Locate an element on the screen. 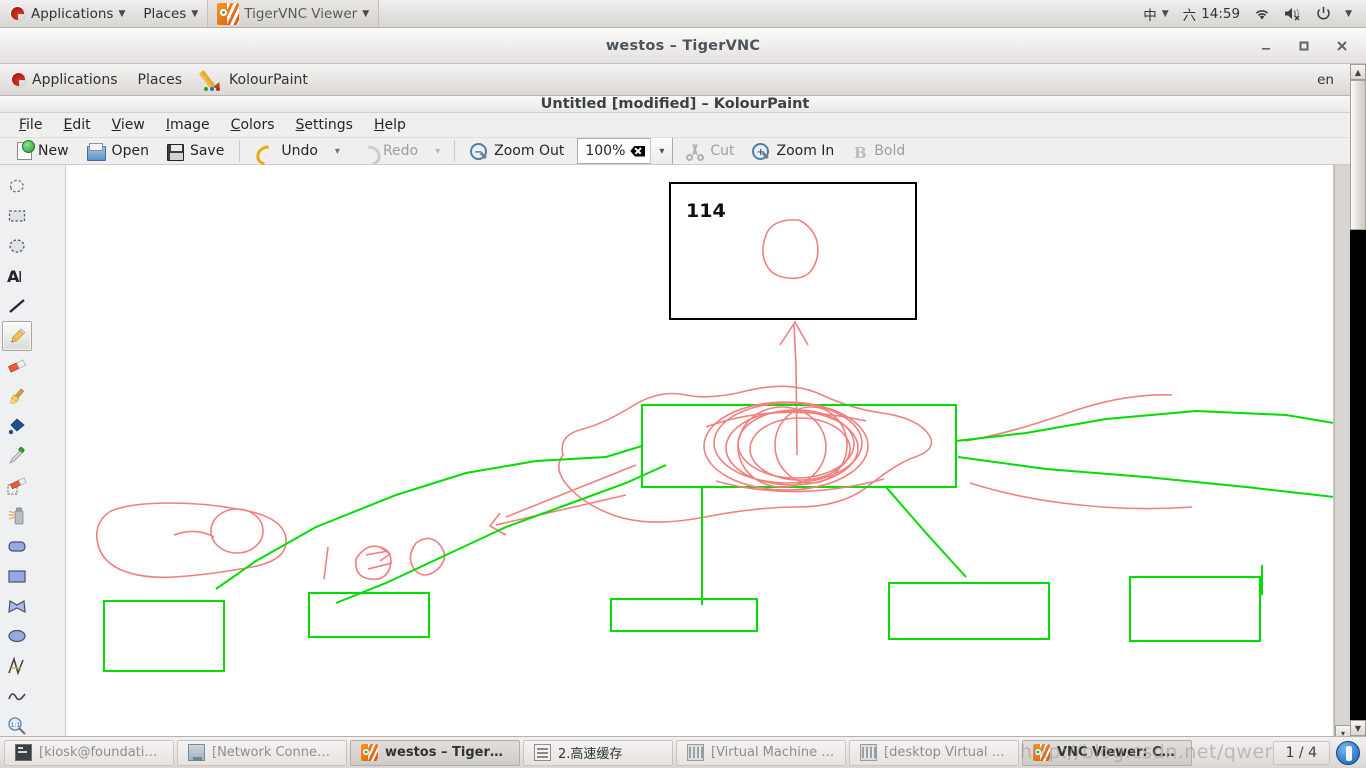  chevron-down-icon: ▾ is located at coordinates (661, 151).